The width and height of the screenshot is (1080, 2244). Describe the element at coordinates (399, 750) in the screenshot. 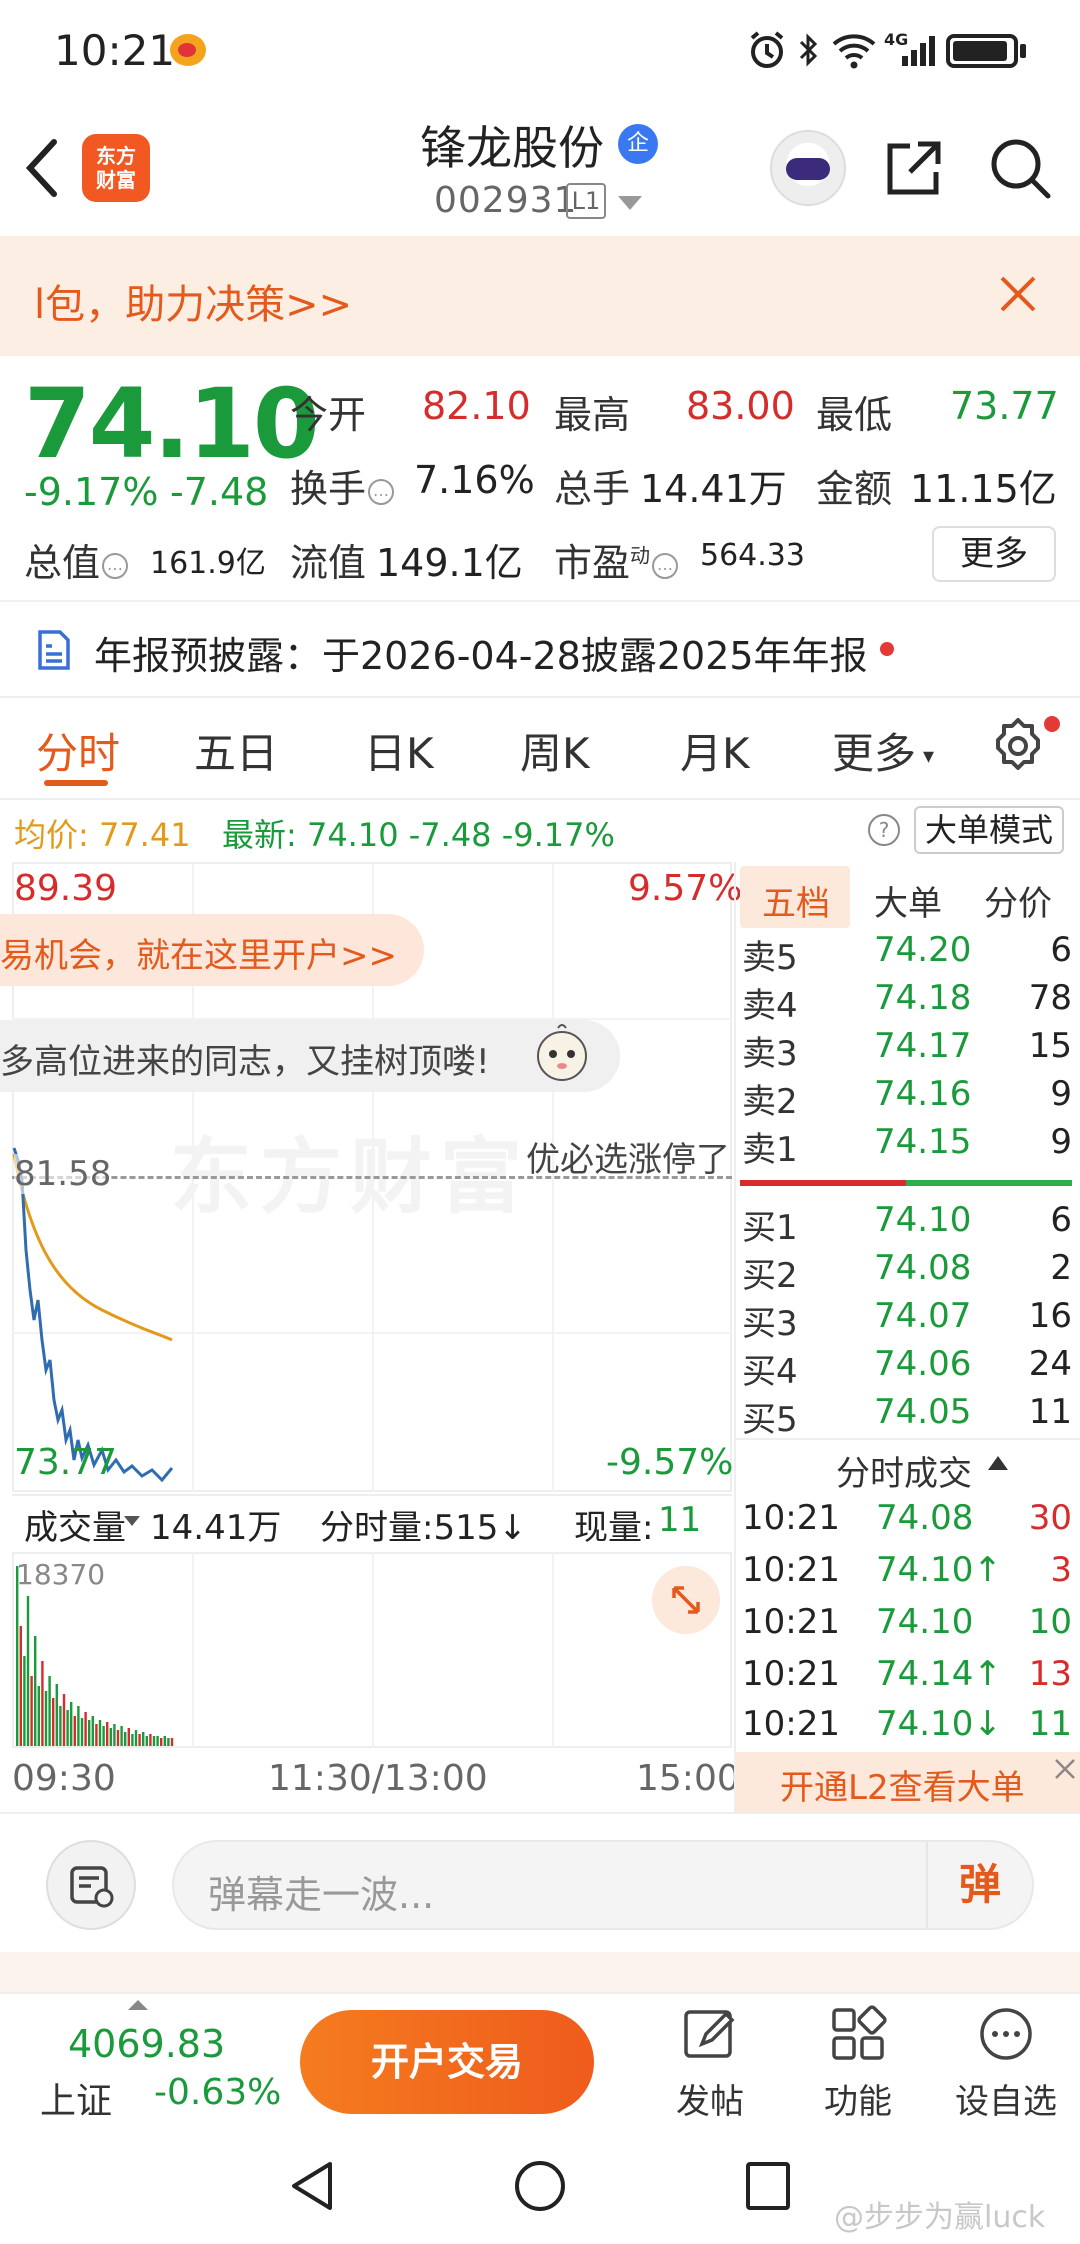

I see `tab-daily-k: 日K` at that location.